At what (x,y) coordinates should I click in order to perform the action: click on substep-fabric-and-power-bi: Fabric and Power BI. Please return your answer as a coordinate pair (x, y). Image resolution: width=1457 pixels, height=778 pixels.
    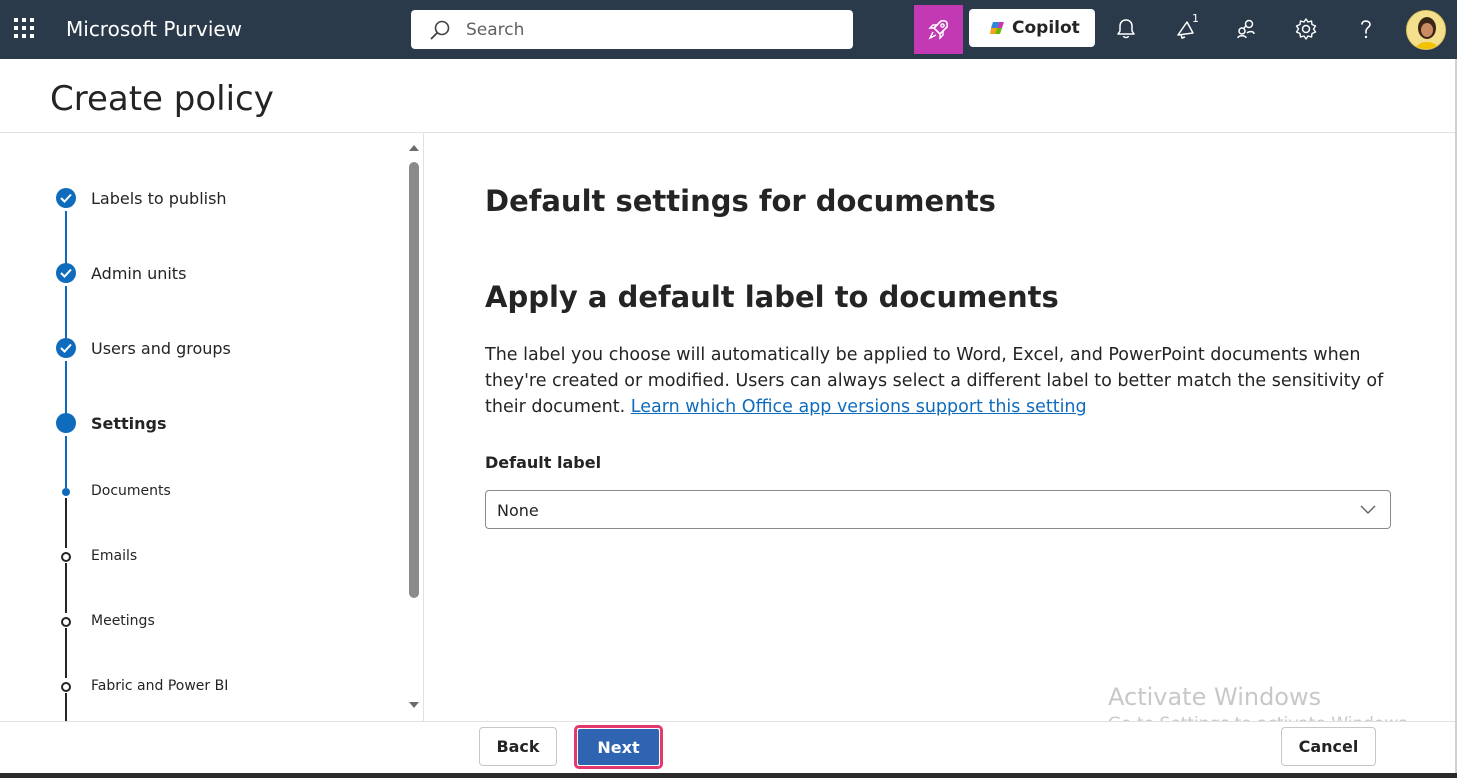
    Looking at the image, I should click on (159, 686).